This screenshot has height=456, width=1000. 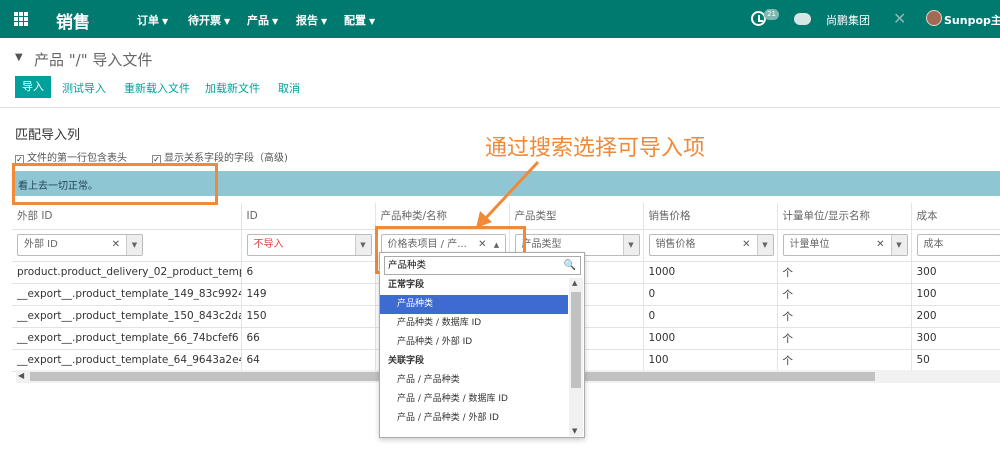 What do you see at coordinates (308, 294) in the screenshot?
I see `table-cell: 149` at bounding box center [308, 294].